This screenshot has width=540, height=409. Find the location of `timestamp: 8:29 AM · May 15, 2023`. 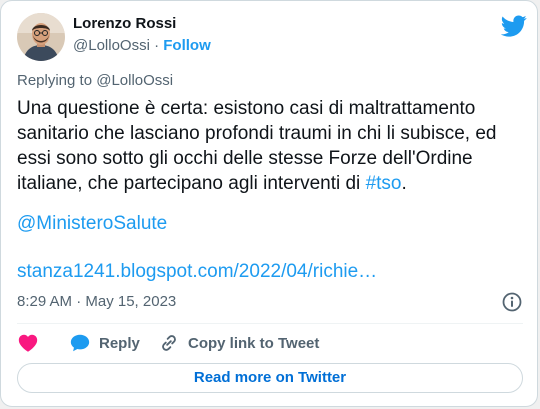

timestamp: 8:29 AM · May 15, 2023 is located at coordinates (96, 301).